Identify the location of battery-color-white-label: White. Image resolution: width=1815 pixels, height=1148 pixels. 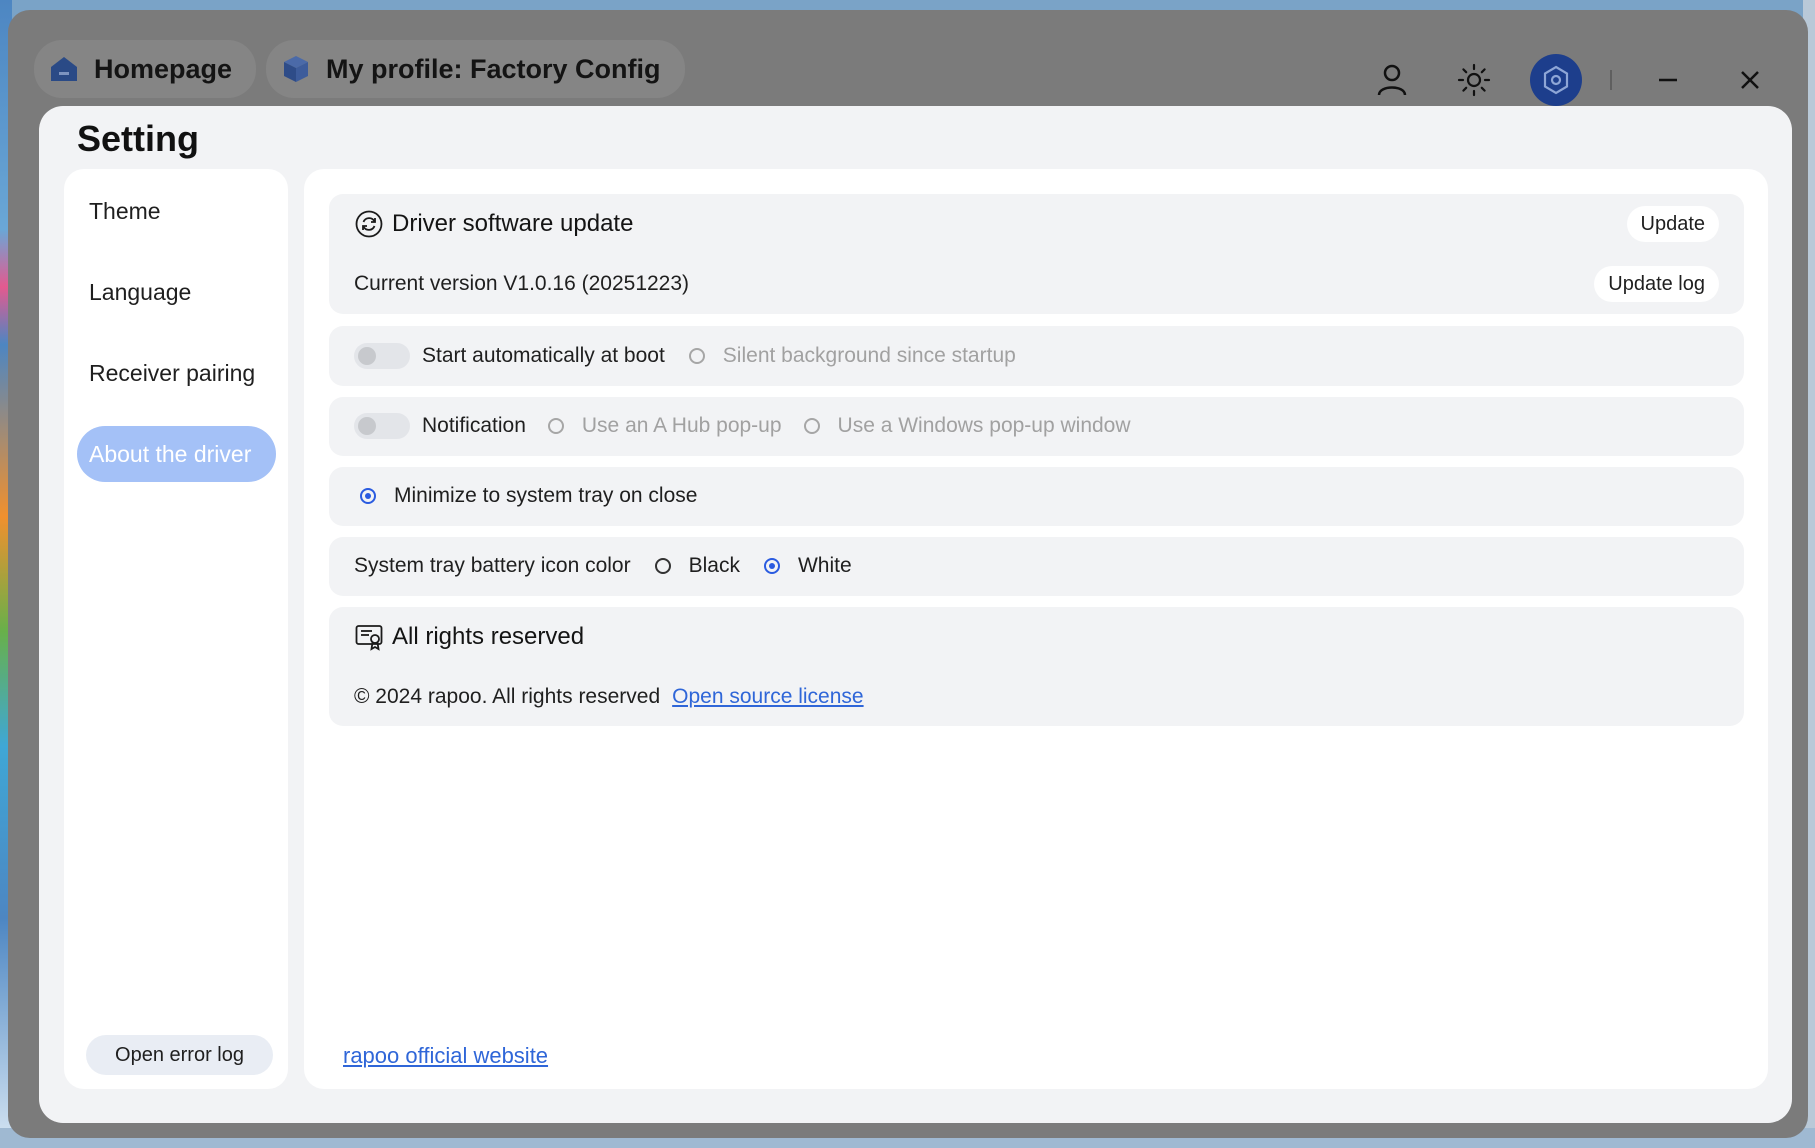
(824, 565).